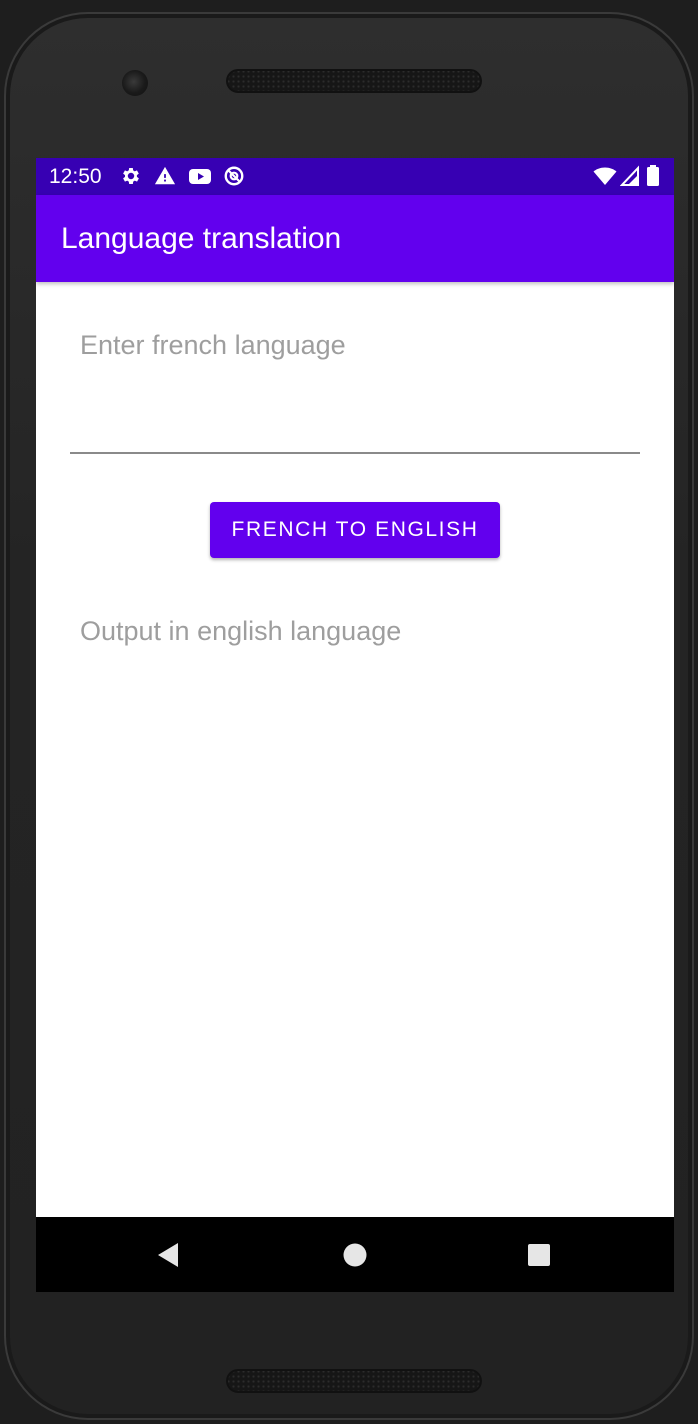 Image resolution: width=698 pixels, height=1424 pixels. Describe the element at coordinates (241, 631) in the screenshot. I see `english-output-text: Output in english language` at that location.